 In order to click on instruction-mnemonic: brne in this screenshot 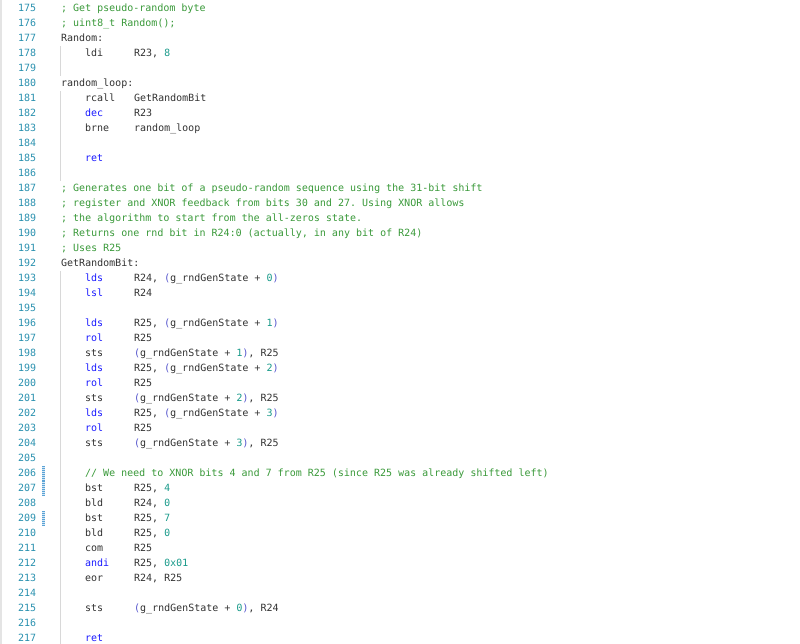, I will do `click(97, 129)`.